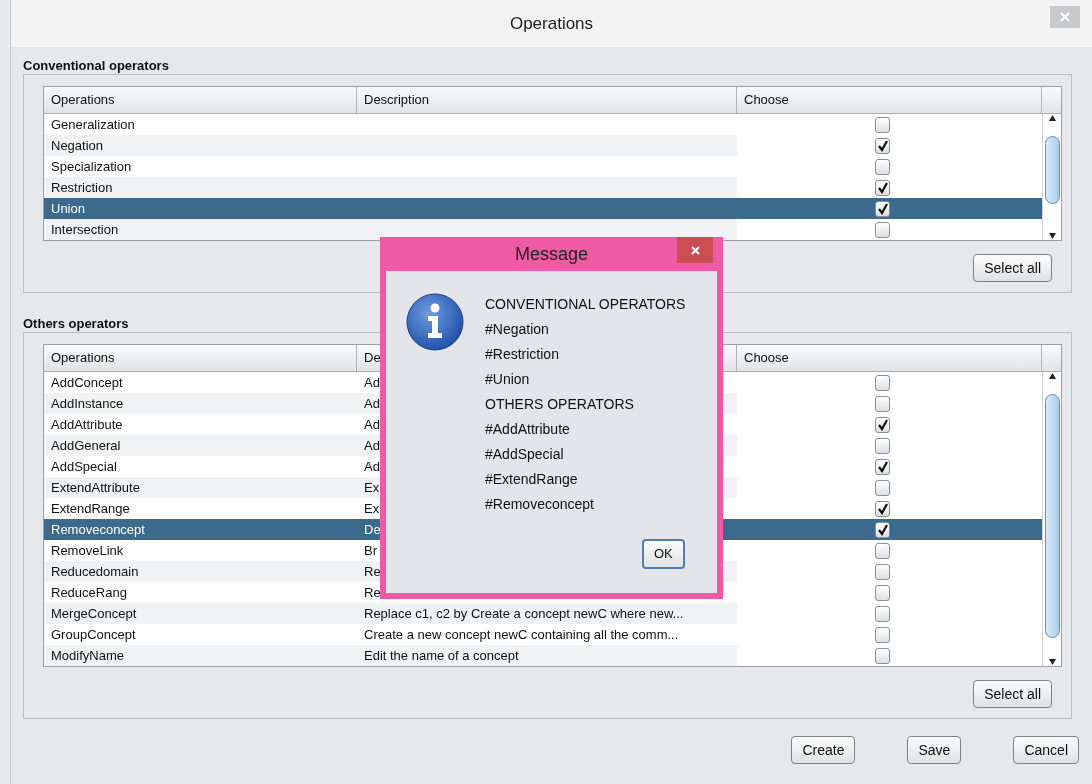 The width and height of the screenshot is (1092, 784). I want to click on operation-cell: AddConcept, so click(200, 382).